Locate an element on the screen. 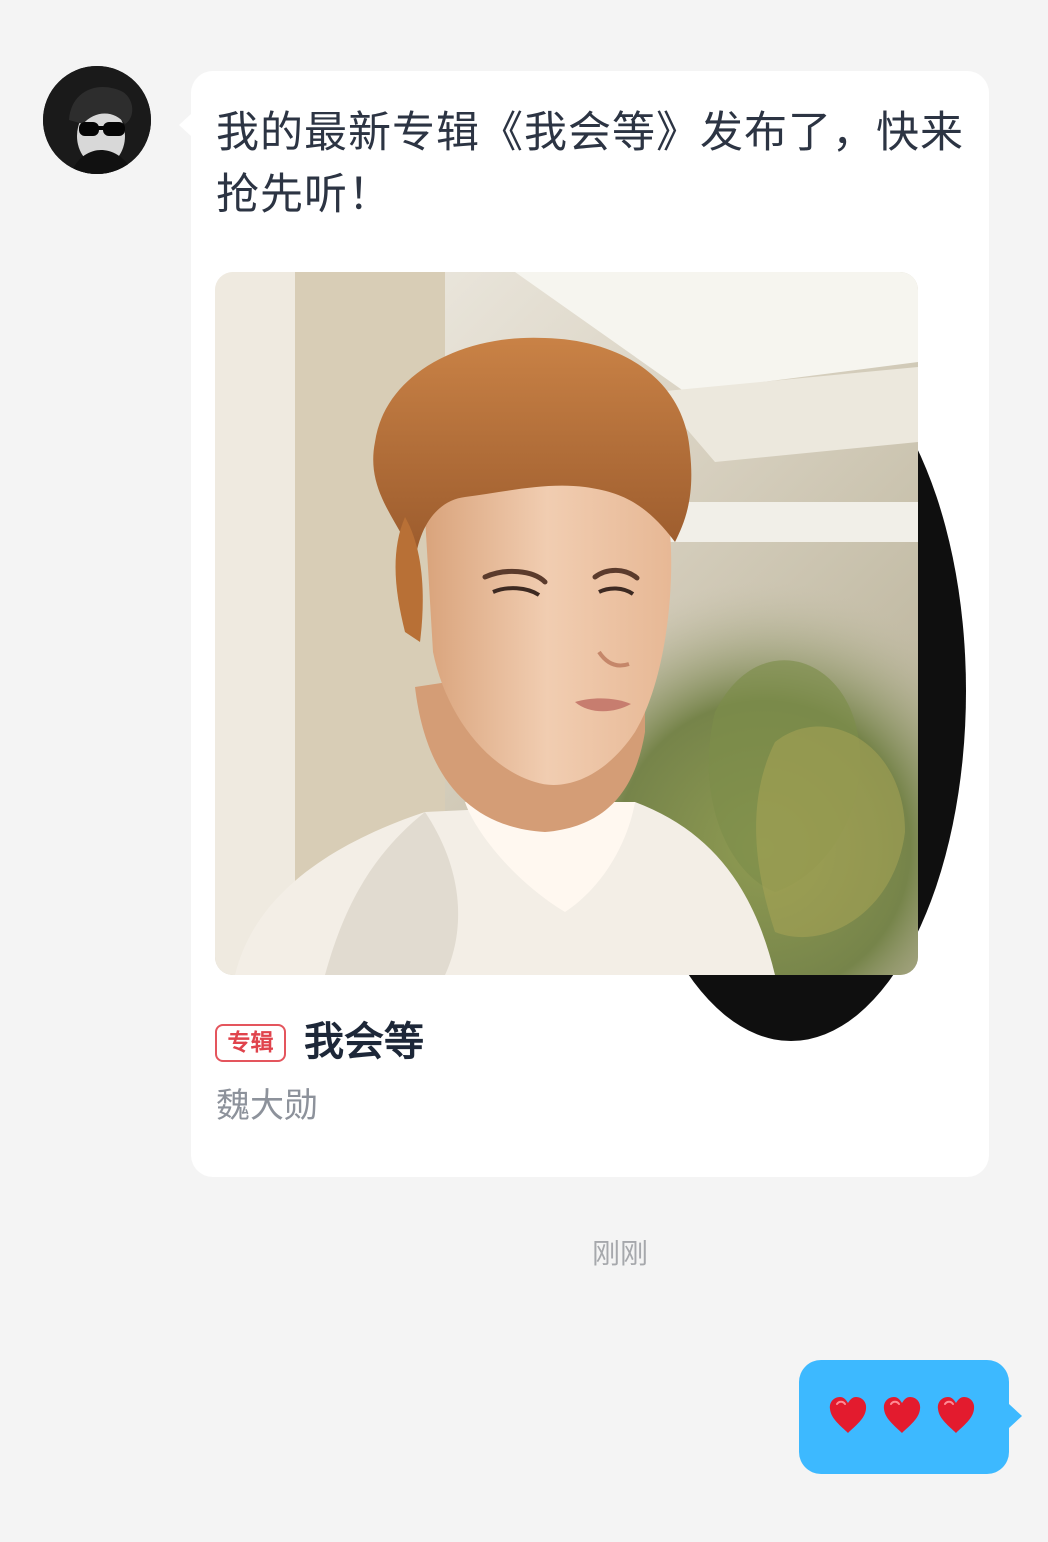  album-title: 我会等 is located at coordinates (364, 1042).